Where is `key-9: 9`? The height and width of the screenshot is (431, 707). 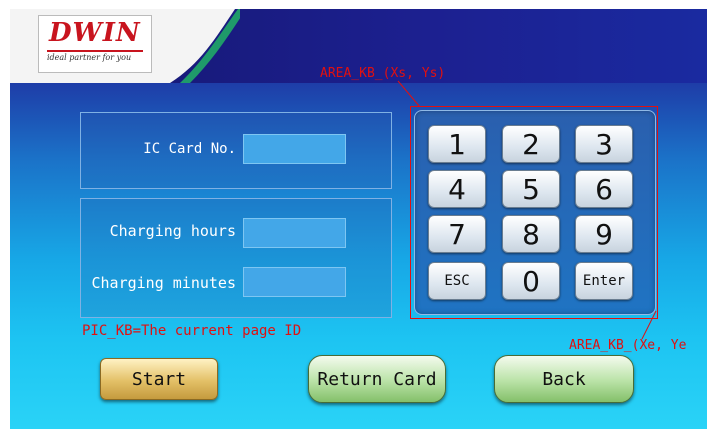 key-9: 9 is located at coordinates (604, 234).